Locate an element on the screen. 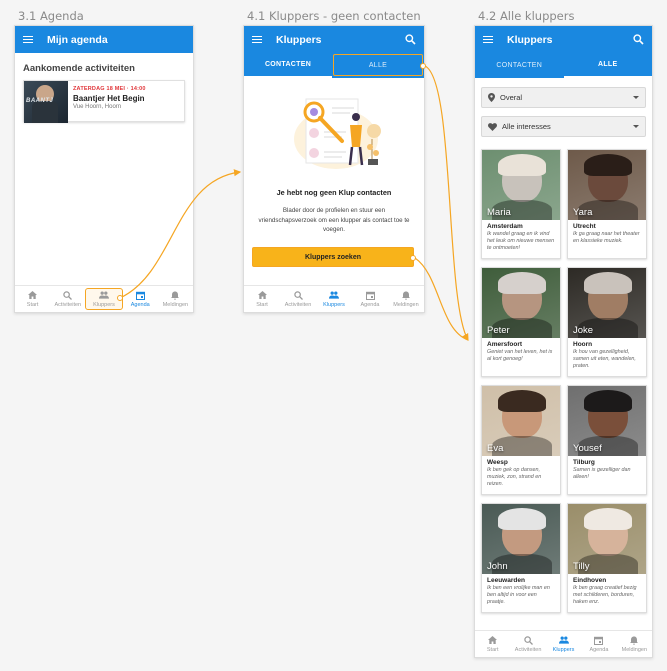  region-select-value: Overal is located at coordinates (511, 97).